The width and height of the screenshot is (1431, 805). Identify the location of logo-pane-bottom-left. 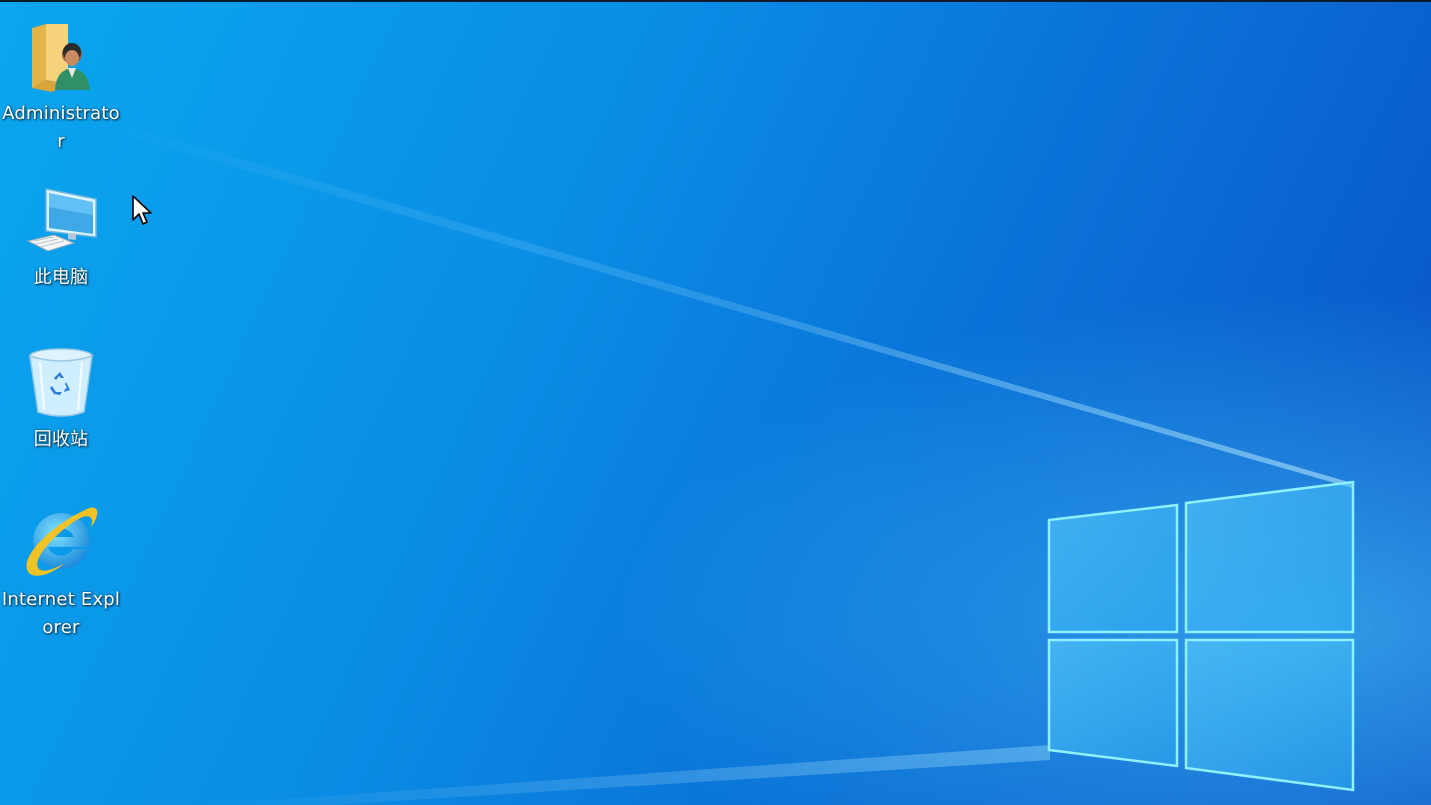
(1113, 703).